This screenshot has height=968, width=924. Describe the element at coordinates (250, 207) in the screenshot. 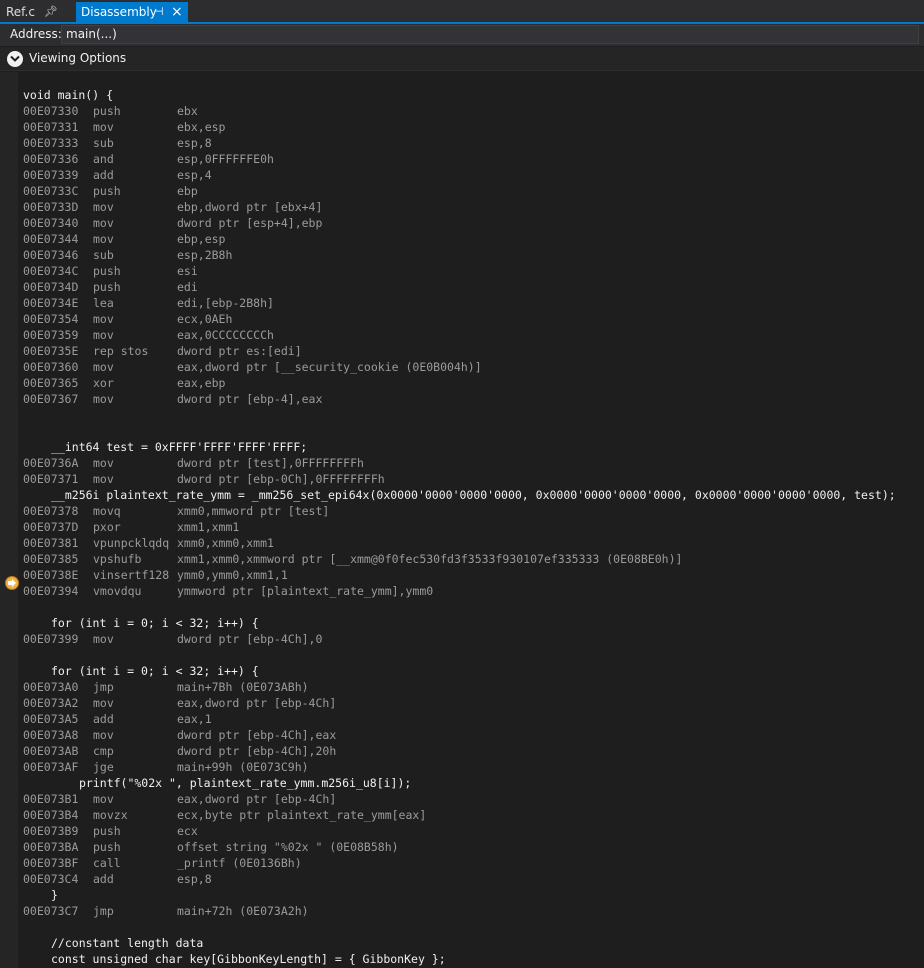

I see `instruction-operands: ebp,dword ptr [ebx+4]` at that location.